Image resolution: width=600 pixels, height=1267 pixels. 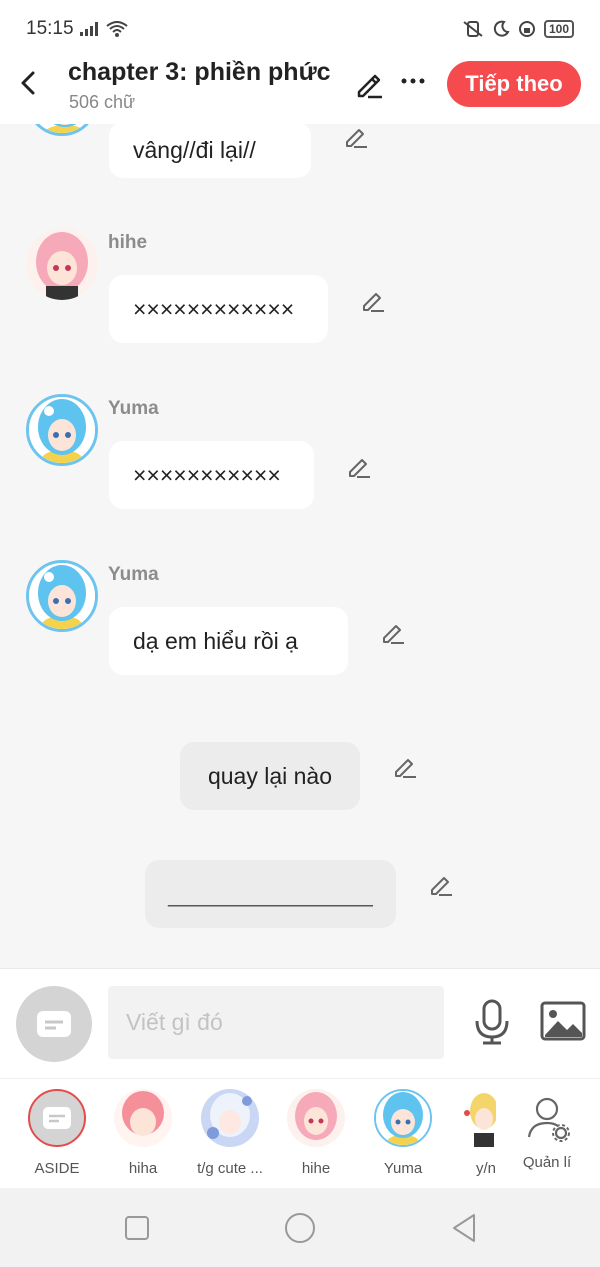 I want to click on message-bubble: dạ em hiểu rồi ạ, so click(x=228, y=641).